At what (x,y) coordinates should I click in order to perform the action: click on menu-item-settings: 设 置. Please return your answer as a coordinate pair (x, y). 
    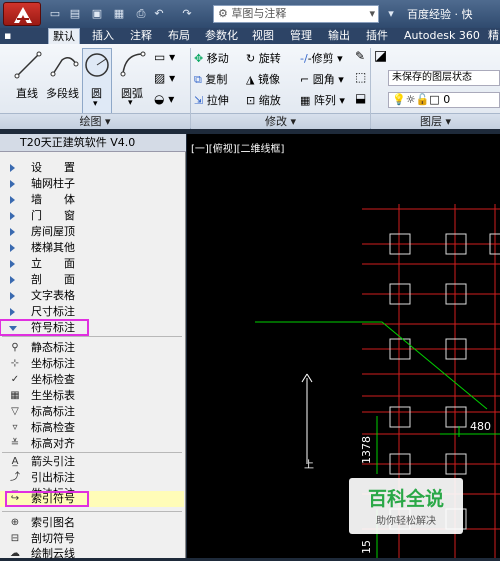
    Looking at the image, I should click on (93, 167).